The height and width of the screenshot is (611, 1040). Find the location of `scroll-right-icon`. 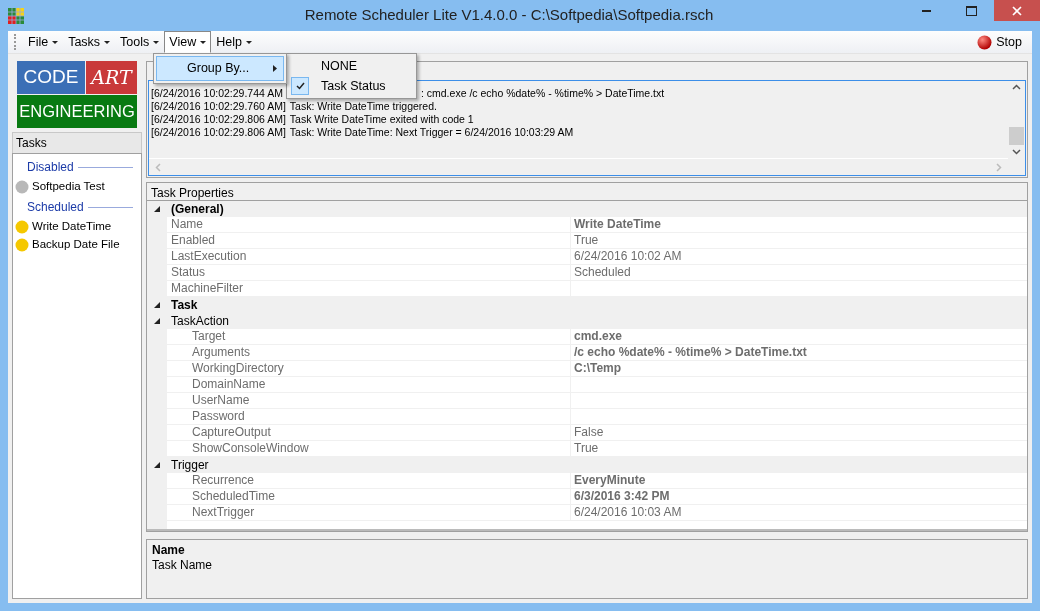

scroll-right-icon is located at coordinates (999, 167).